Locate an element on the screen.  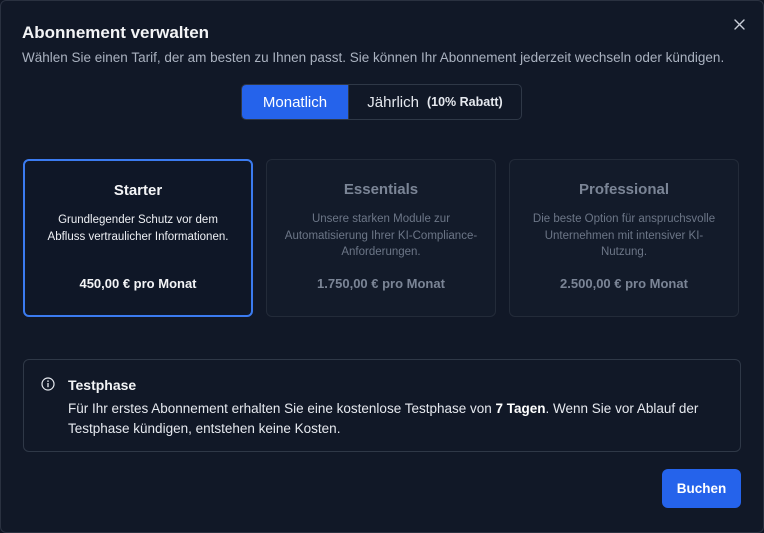
plan-name: Starter is located at coordinates (138, 190).